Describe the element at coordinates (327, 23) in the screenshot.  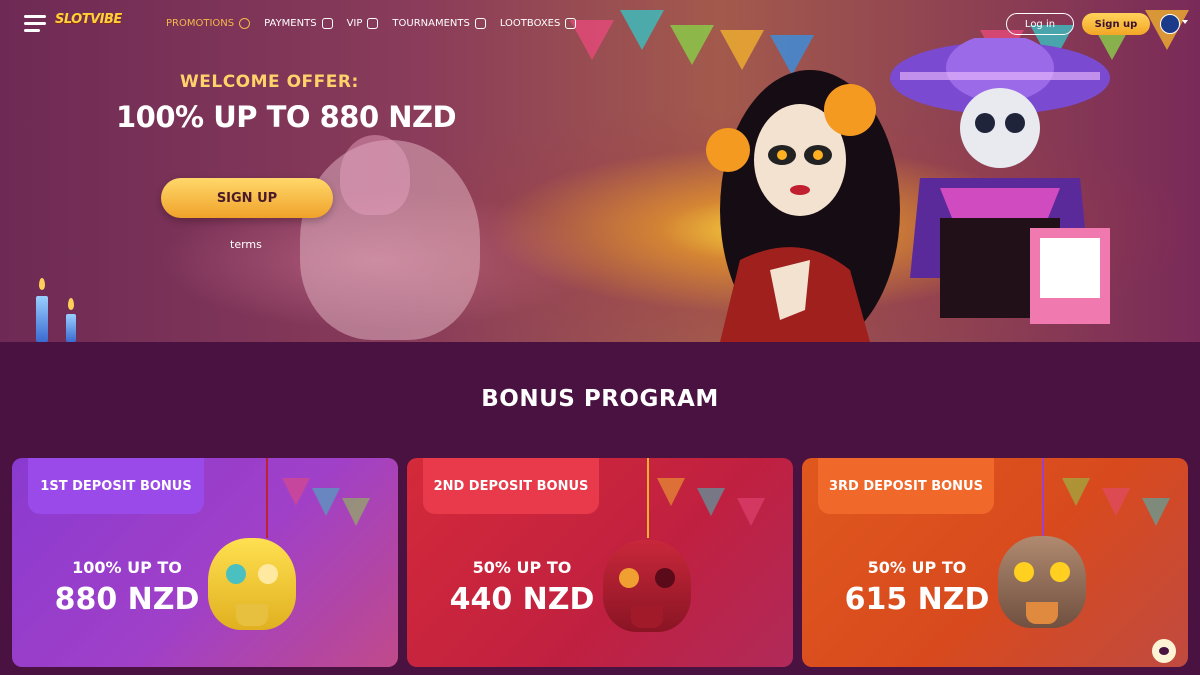
I see `payments-icon` at that location.